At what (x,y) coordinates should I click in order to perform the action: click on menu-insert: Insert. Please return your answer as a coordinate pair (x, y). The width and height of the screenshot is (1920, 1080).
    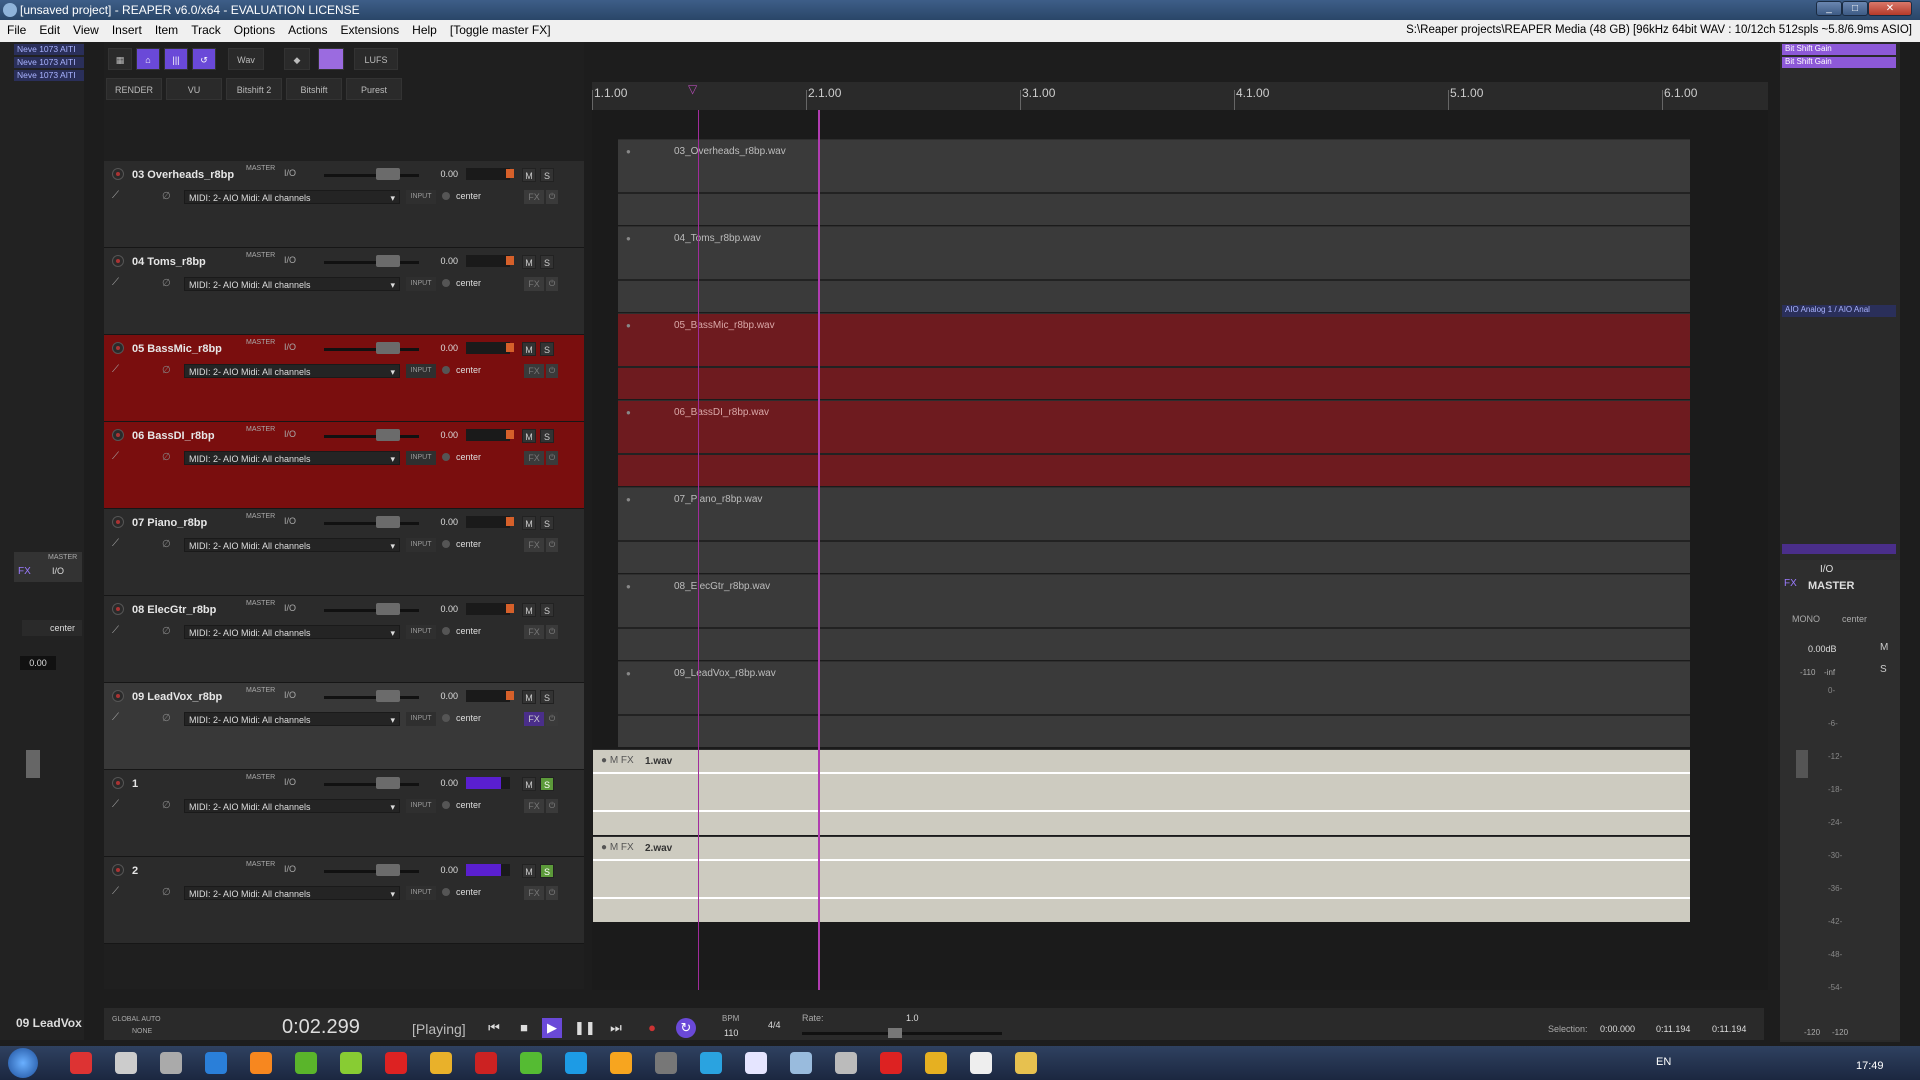
    Looking at the image, I should click on (126, 31).